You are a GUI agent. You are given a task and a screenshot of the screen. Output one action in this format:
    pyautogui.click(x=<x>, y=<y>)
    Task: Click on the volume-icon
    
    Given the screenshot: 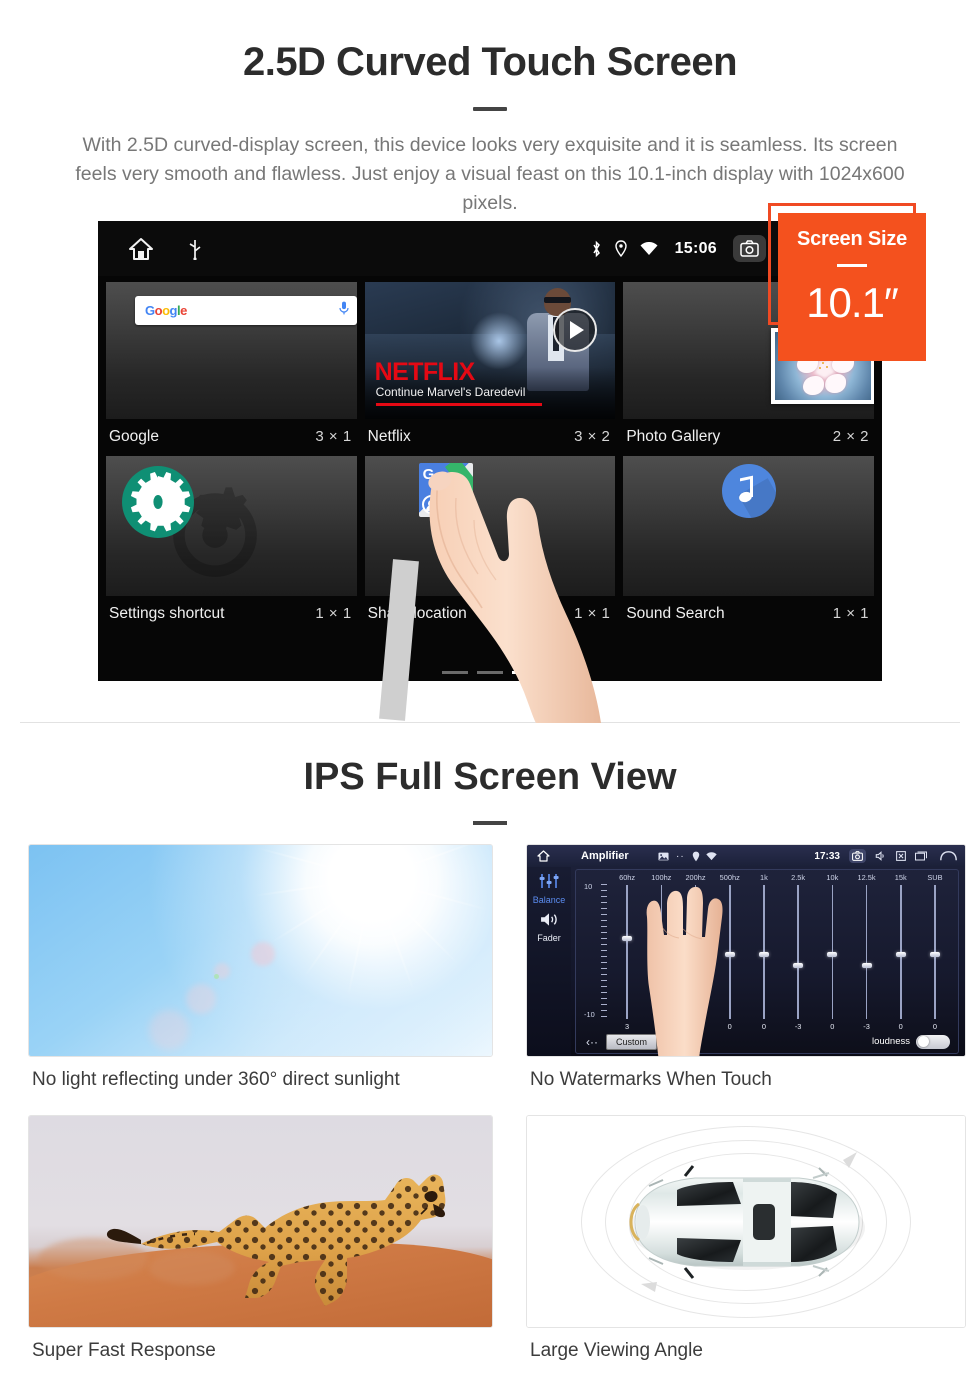 What is the action you would take?
    pyautogui.click(x=881, y=856)
    